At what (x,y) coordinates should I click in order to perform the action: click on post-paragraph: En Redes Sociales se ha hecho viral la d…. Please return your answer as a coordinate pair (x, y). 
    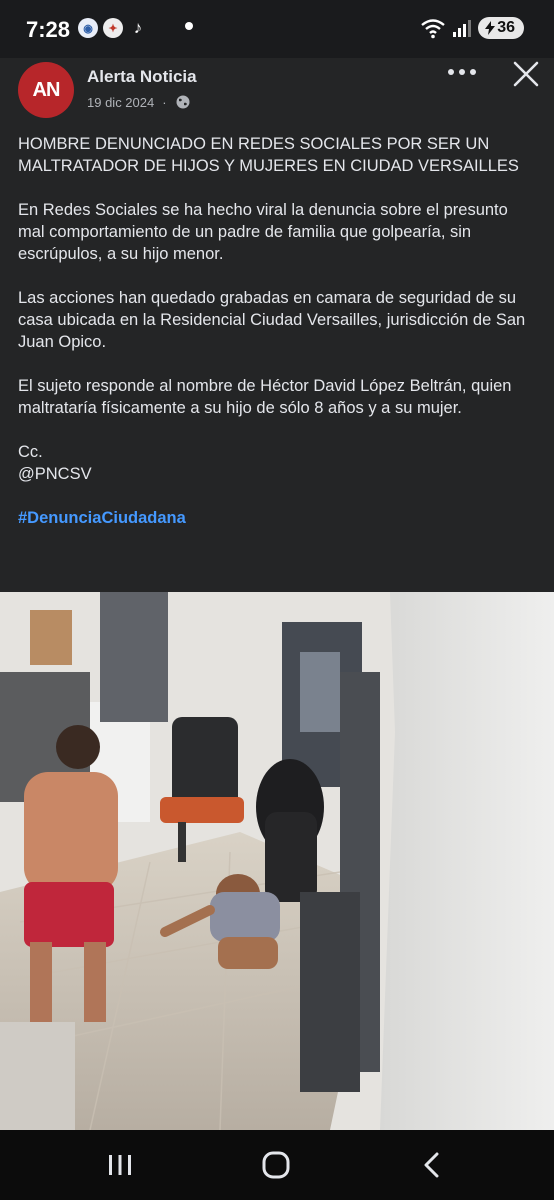
    Looking at the image, I should click on (263, 232).